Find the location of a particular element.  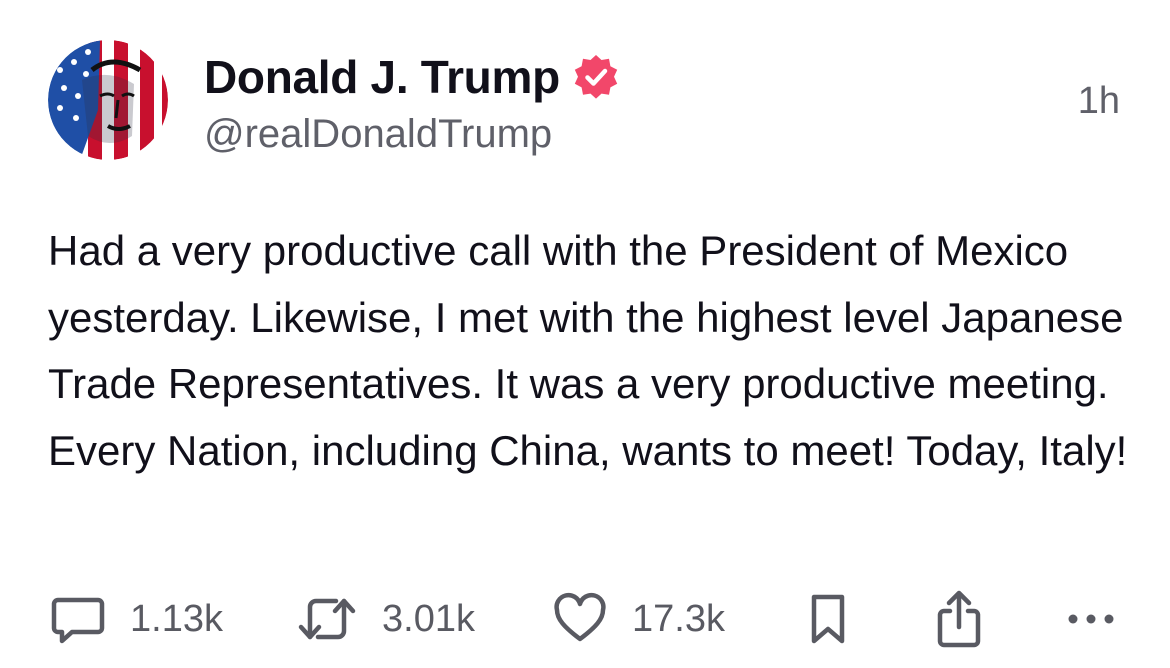

author-name: Donald J. Trump is located at coordinates (382, 77).